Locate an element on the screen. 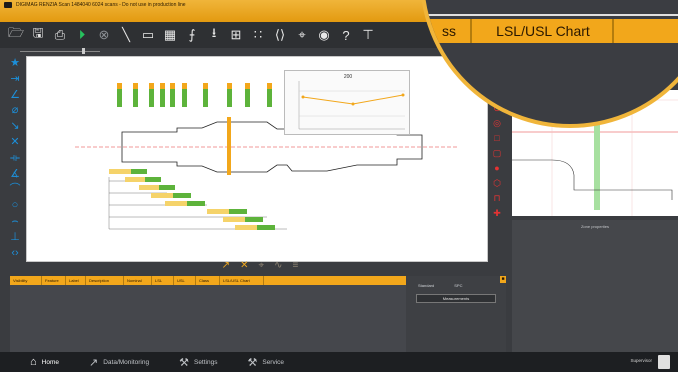  app-icon is located at coordinates (8, 5).